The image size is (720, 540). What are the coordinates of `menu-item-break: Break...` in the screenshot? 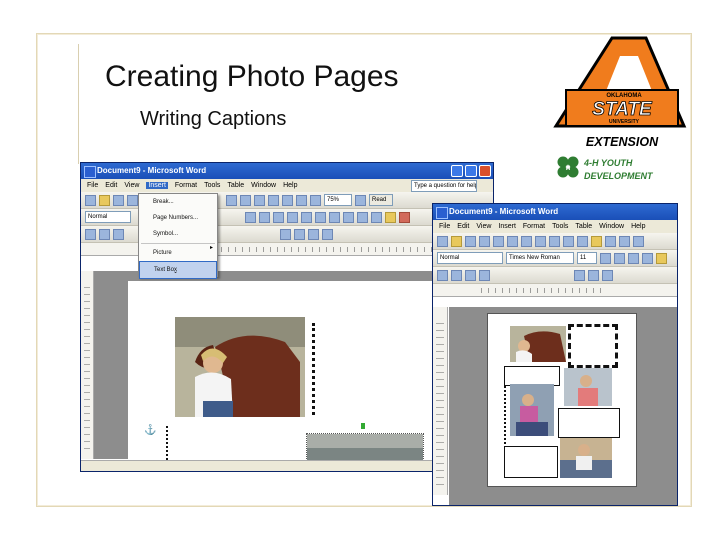 It's located at (178, 202).